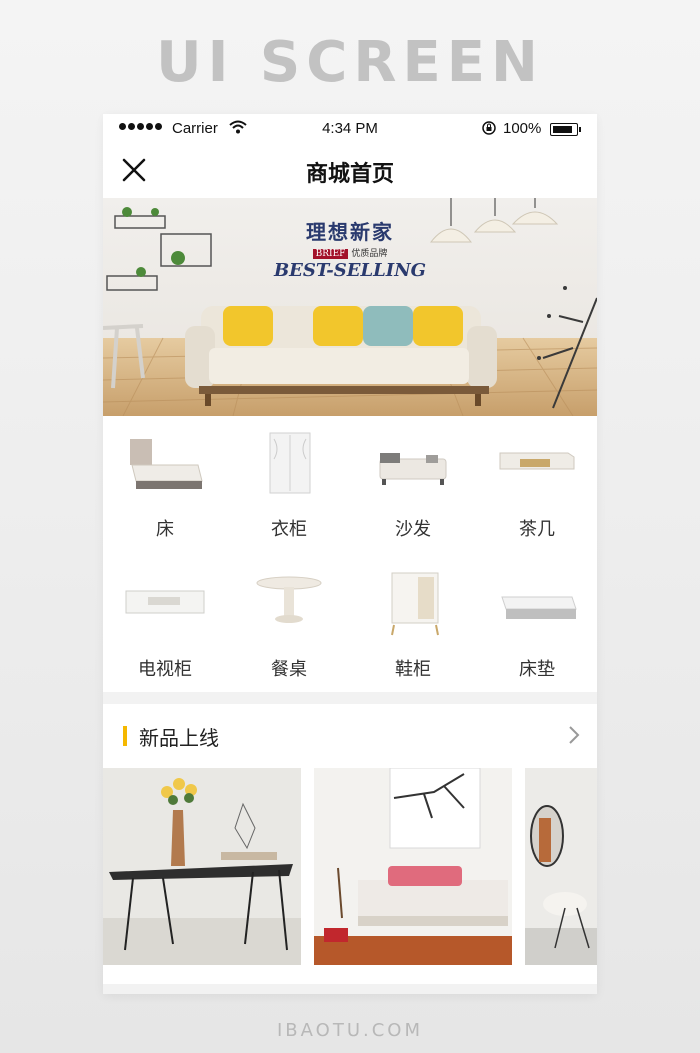 This screenshot has height=1053, width=700. I want to click on section-divider, so click(350, 698).